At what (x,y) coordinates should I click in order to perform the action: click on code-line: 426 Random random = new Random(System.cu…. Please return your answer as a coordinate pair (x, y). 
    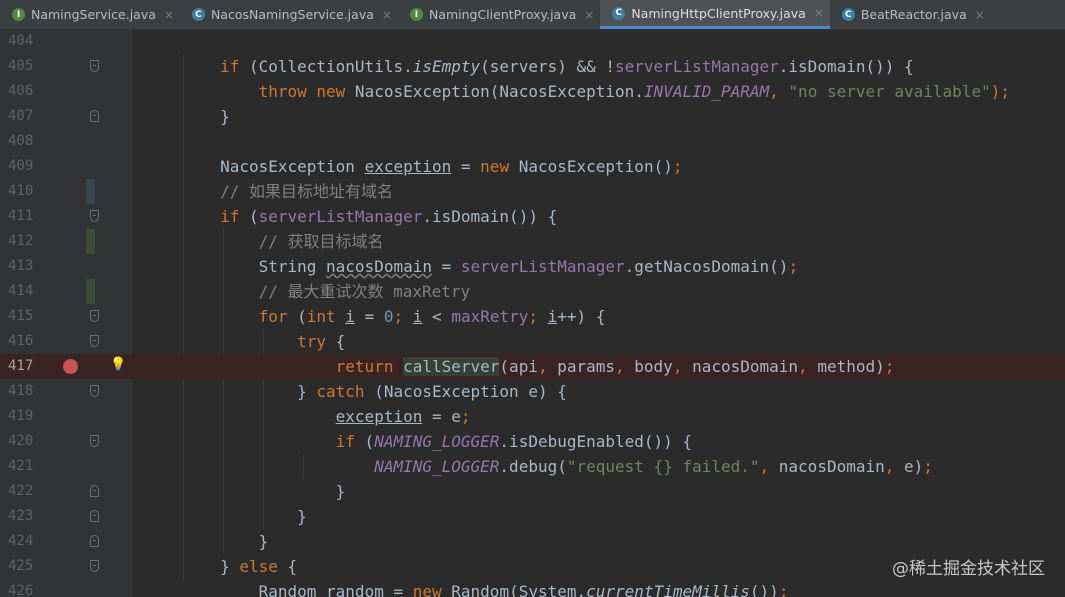
    Looking at the image, I should click on (532, 588).